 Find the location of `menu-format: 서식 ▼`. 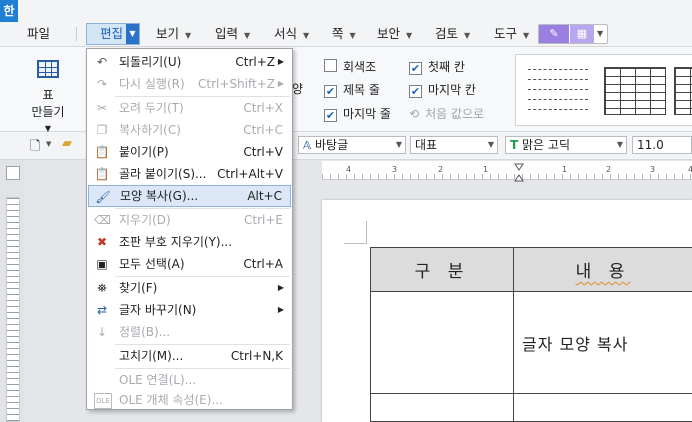

menu-format: 서식 ▼ is located at coordinates (291, 34).